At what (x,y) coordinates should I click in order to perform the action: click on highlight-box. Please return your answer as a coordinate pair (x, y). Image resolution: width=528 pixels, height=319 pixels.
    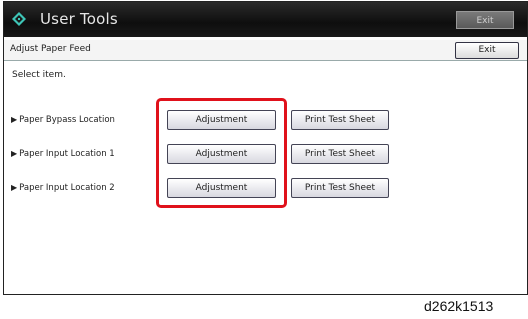
    Looking at the image, I should click on (221, 153).